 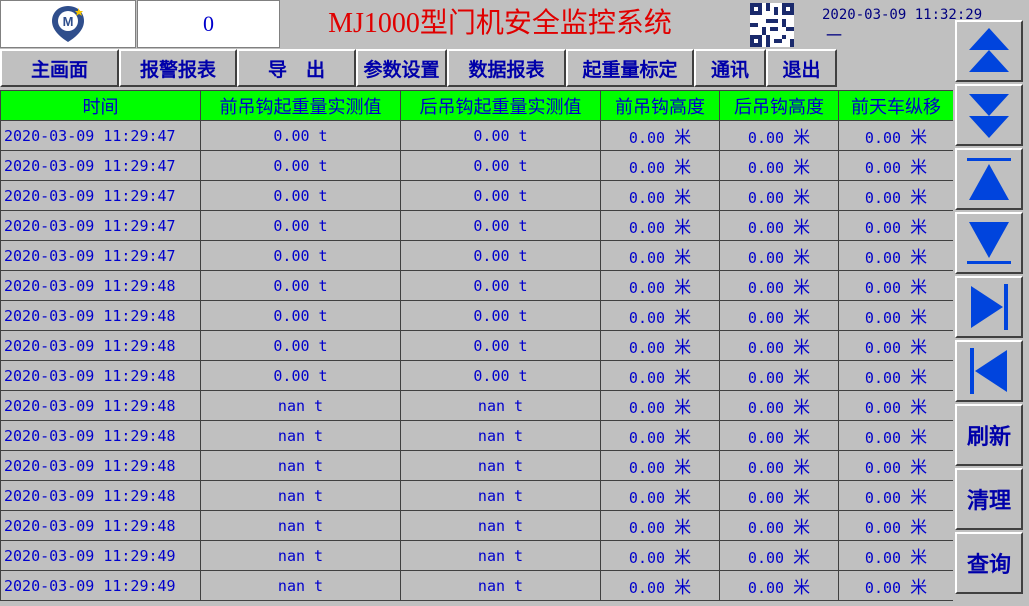 I want to click on app-title: MJ1000型门机安全监控系统, so click(x=500, y=23).